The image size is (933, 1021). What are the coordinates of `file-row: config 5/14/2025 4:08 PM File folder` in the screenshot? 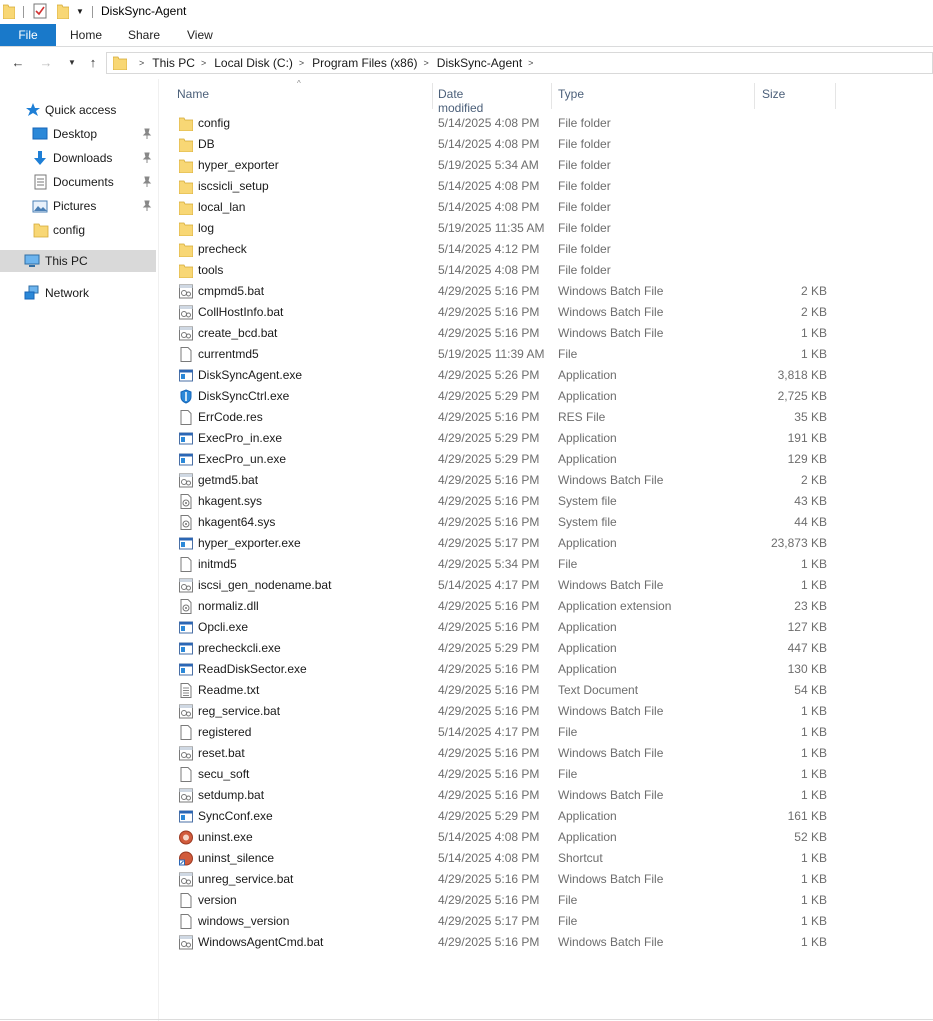 It's located at (499, 123).